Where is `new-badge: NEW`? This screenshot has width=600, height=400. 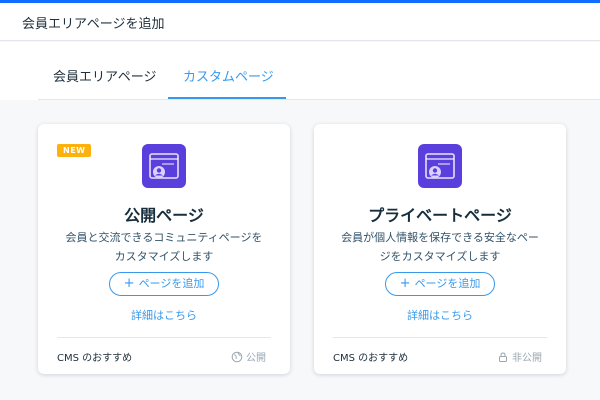 new-badge: NEW is located at coordinates (74, 150).